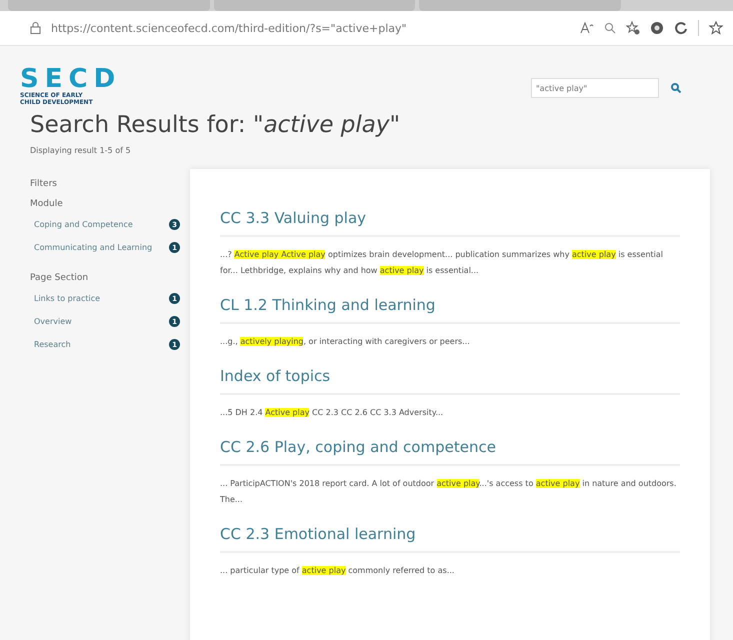  Describe the element at coordinates (67, 298) in the screenshot. I see `filter-link: Links to practice` at that location.